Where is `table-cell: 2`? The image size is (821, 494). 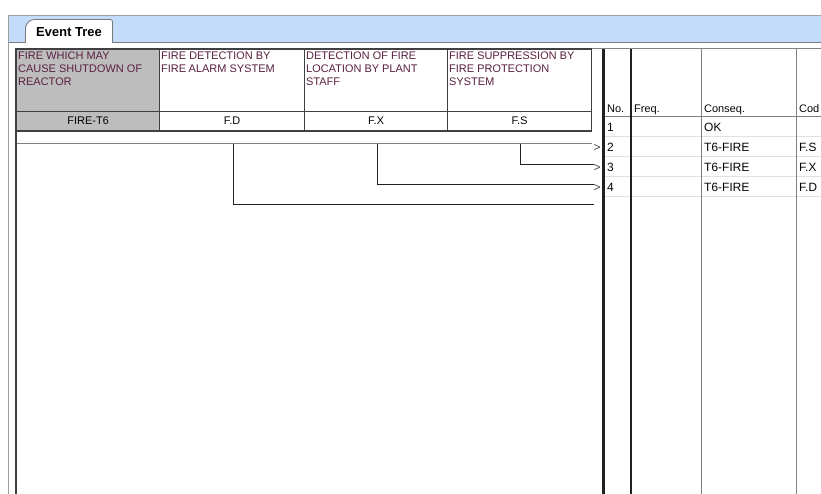 table-cell: 2 is located at coordinates (610, 147).